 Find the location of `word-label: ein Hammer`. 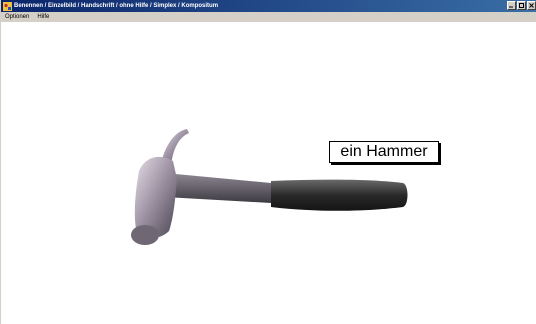

word-label: ein Hammer is located at coordinates (384, 152).